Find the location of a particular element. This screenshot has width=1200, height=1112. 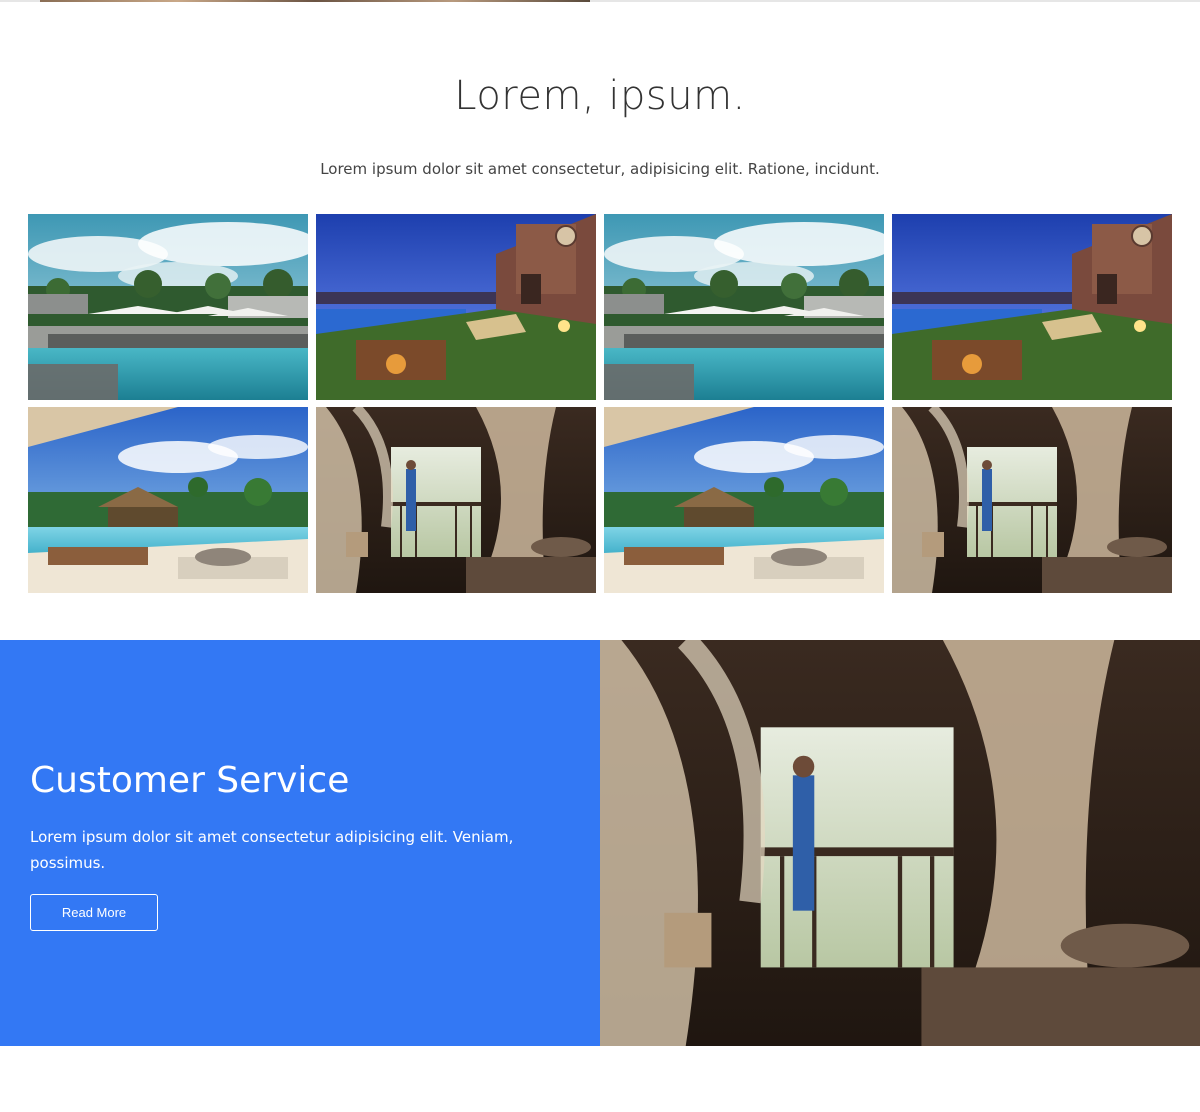

customer-service-title: Customer Service is located at coordinates (190, 780).